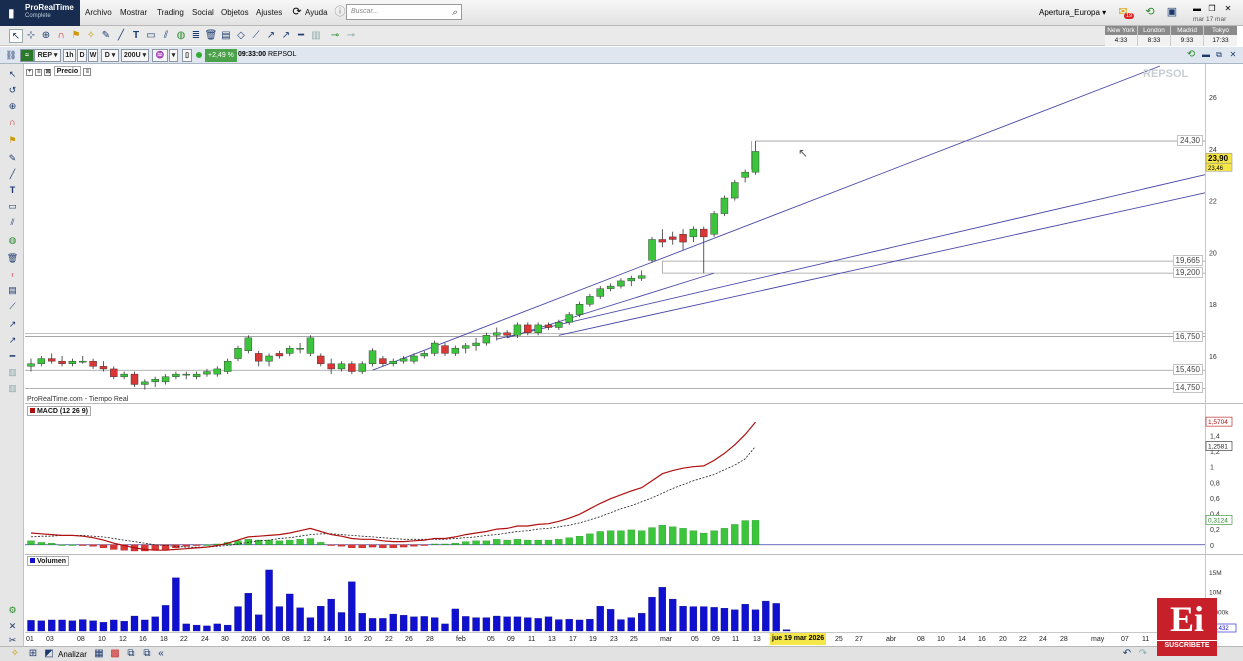  What do you see at coordinates (1187, 261) in the screenshot?
I see `level-label: 19,665` at bounding box center [1187, 261].